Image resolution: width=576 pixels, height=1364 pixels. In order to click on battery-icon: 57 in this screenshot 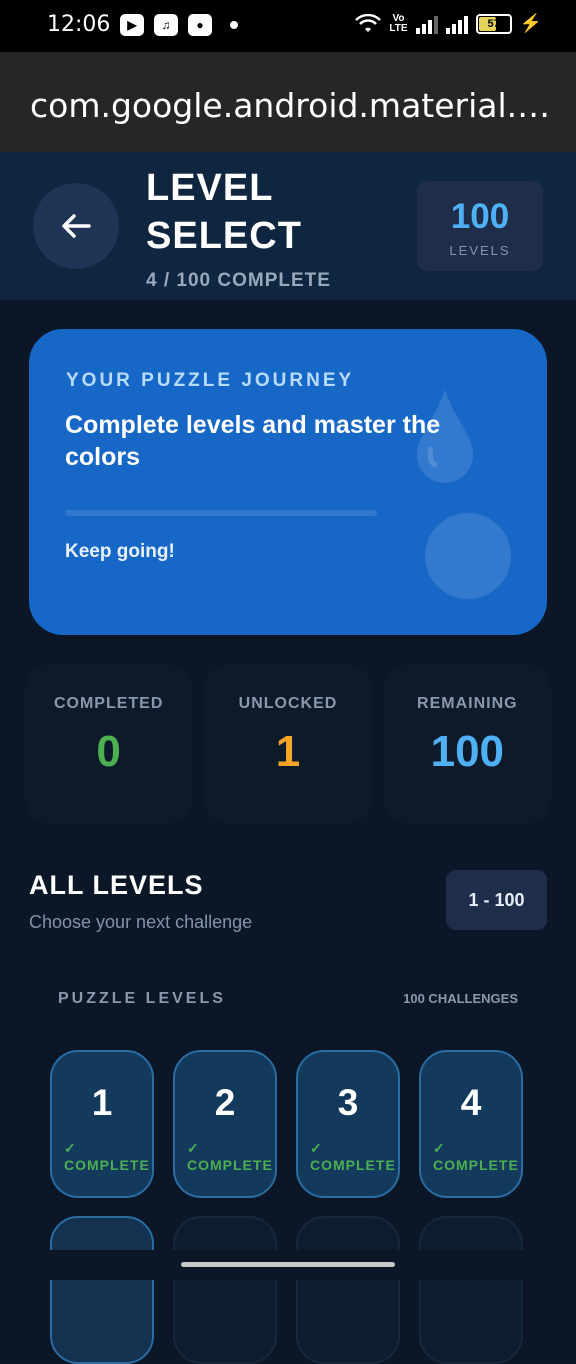, I will do `click(493, 23)`.